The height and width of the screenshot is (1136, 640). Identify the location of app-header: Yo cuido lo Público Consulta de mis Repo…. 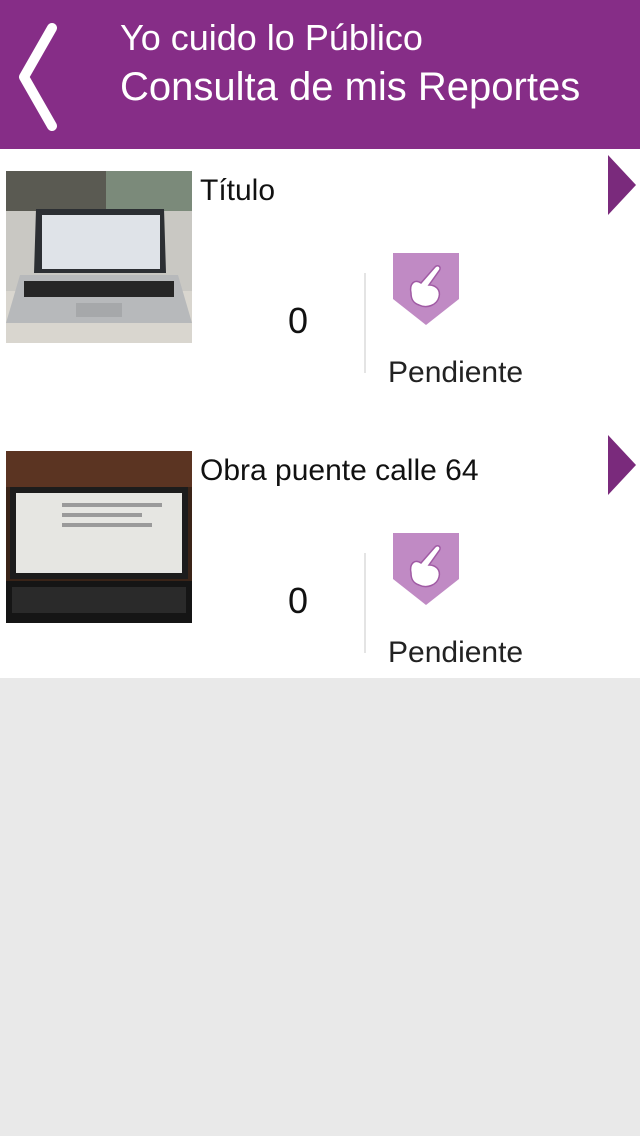
(320, 74).